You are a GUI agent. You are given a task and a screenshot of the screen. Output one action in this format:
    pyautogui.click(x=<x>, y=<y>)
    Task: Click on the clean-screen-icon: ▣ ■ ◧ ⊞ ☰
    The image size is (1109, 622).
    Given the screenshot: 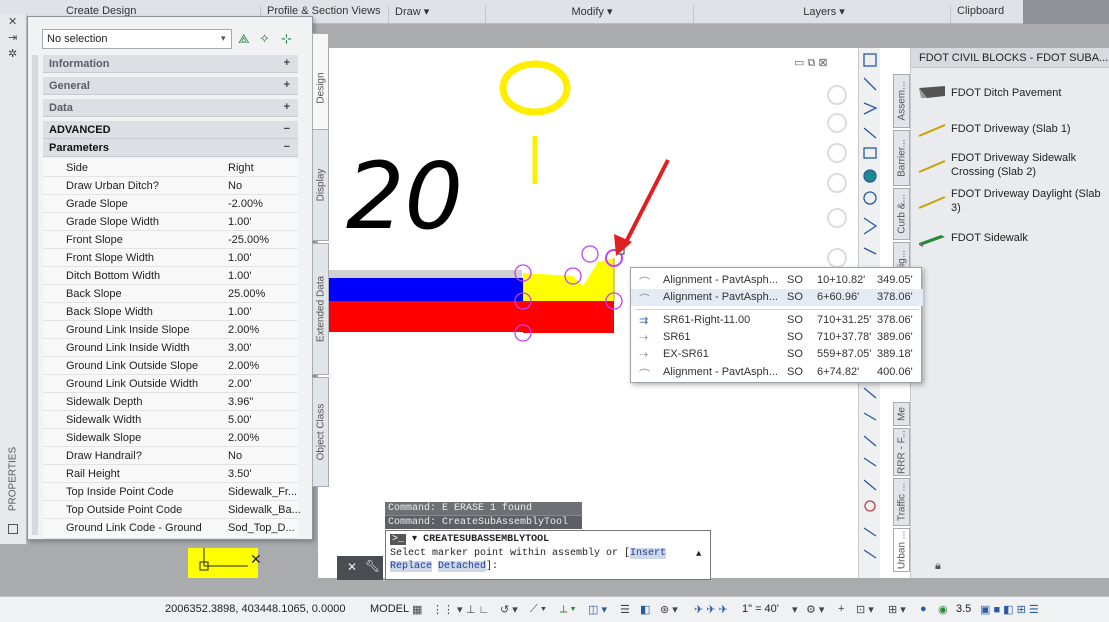 What is the action you would take?
    pyautogui.click(x=1009, y=609)
    